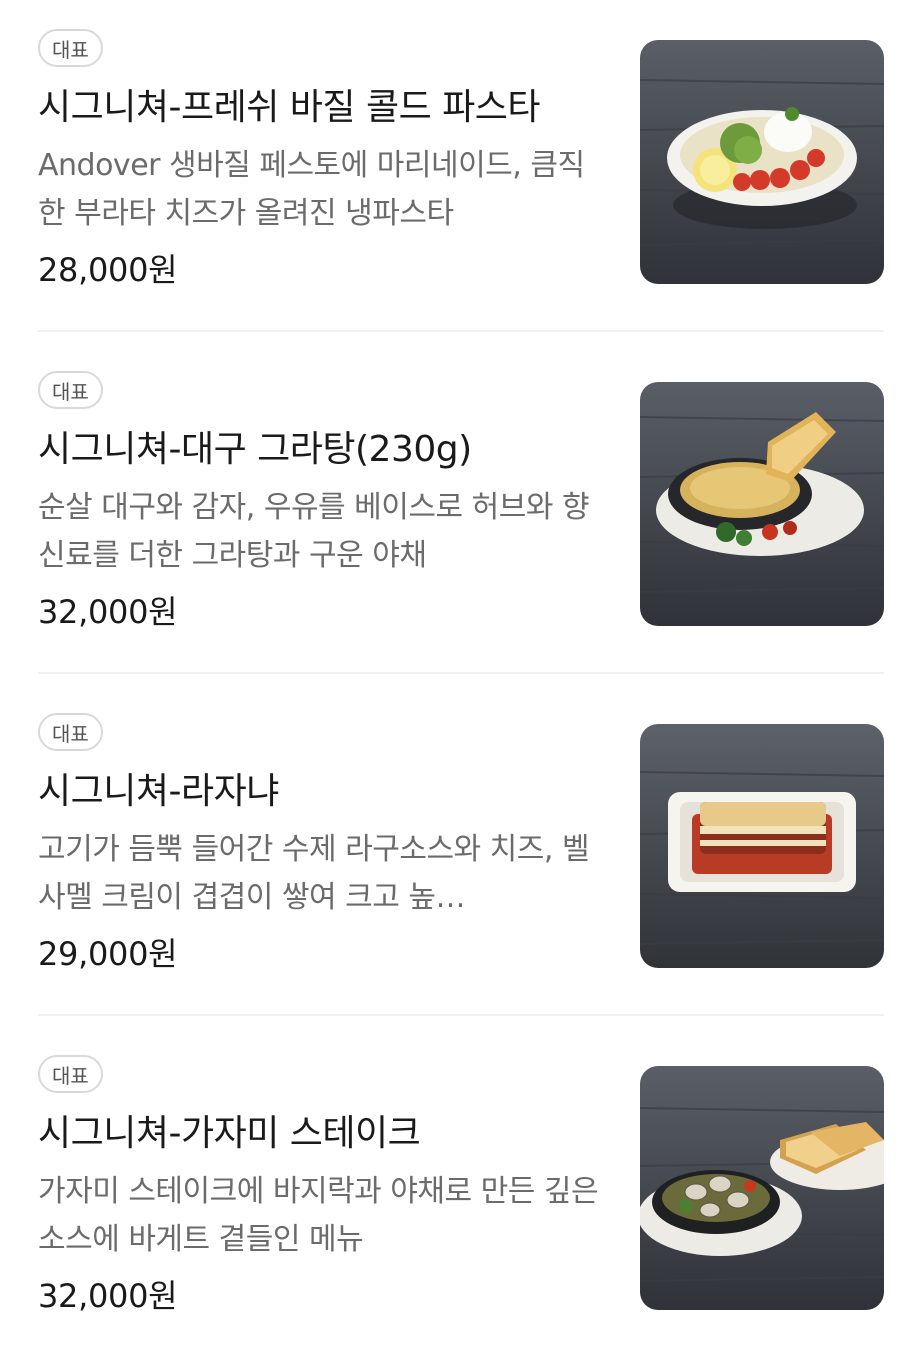 The width and height of the screenshot is (900, 1368). Describe the element at coordinates (255, 449) in the screenshot. I see `menu-item-title: 시그니쳐-대구 그라탕(230g)` at that location.